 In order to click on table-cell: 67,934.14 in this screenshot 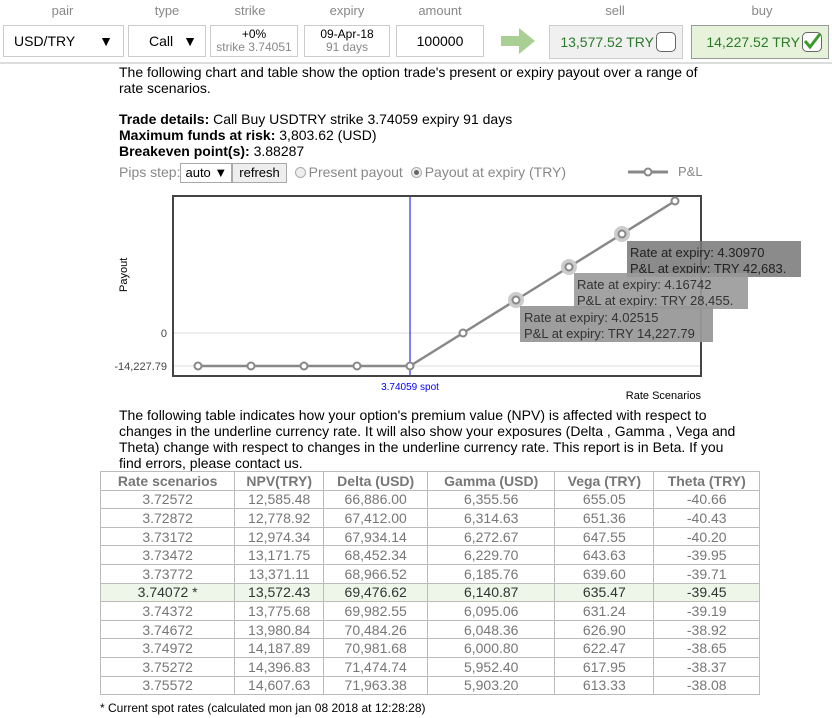, I will do `click(376, 536)`.